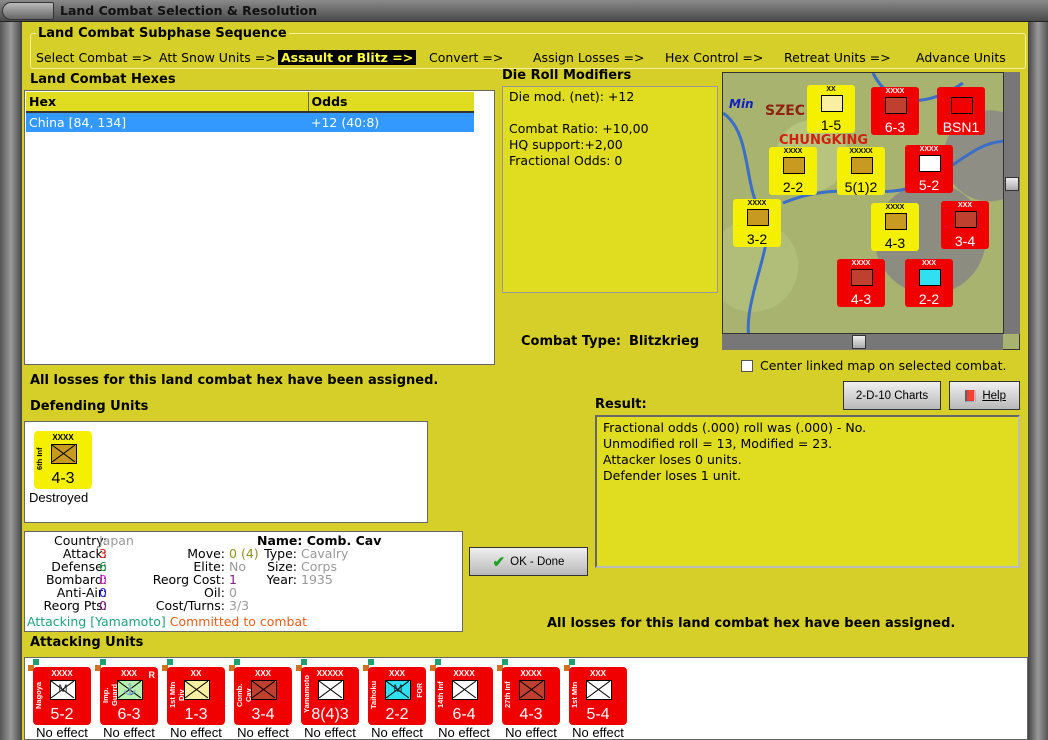 This screenshot has width=1048, height=740. I want to click on help-button: 📕 Help, so click(984, 395).